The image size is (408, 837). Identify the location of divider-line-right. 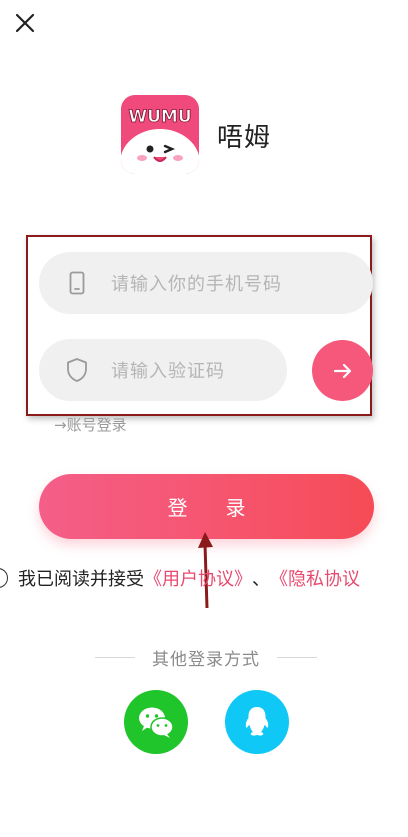
(297, 657).